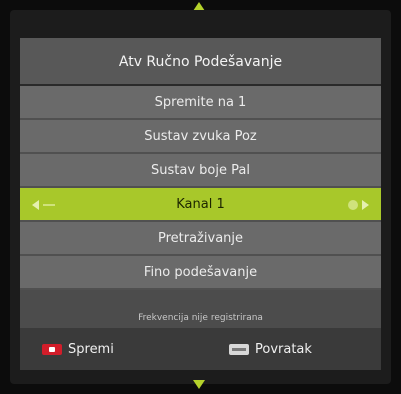  I want to click on menu-item-save-to: Spremite na 1, so click(200, 103).